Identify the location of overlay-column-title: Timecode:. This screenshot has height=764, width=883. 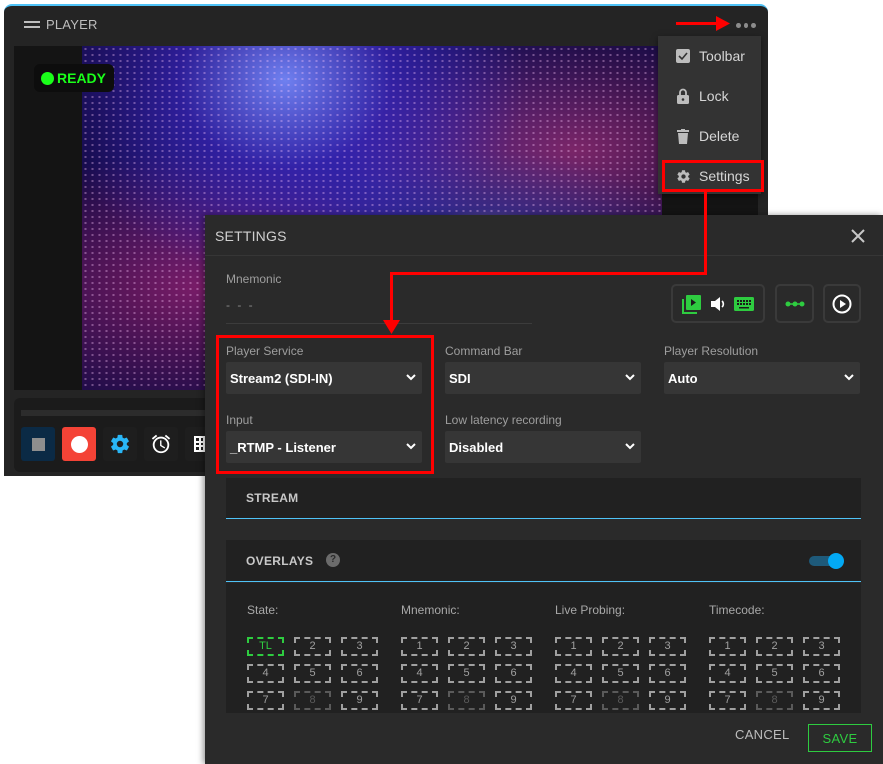
(737, 610).